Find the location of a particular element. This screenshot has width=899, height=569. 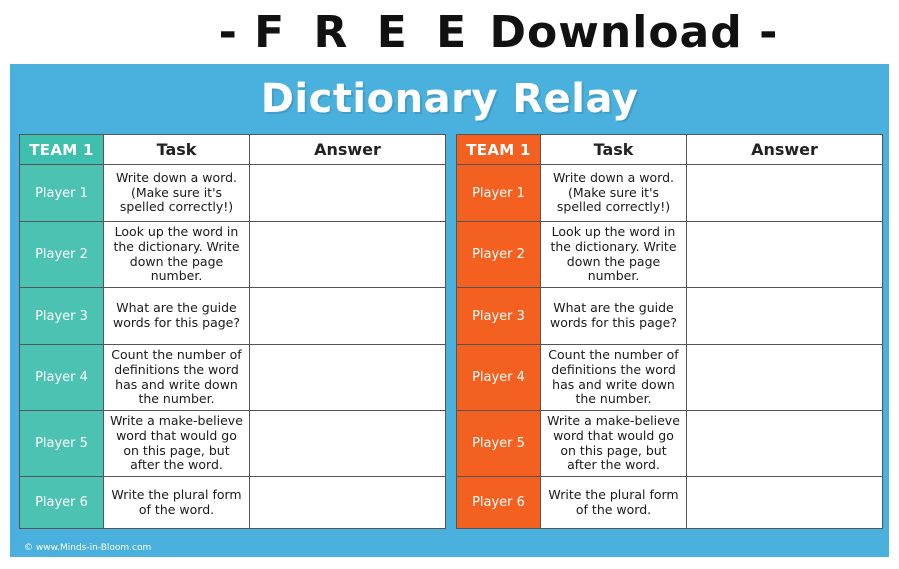

banner-download-word: Download is located at coordinates (616, 32).